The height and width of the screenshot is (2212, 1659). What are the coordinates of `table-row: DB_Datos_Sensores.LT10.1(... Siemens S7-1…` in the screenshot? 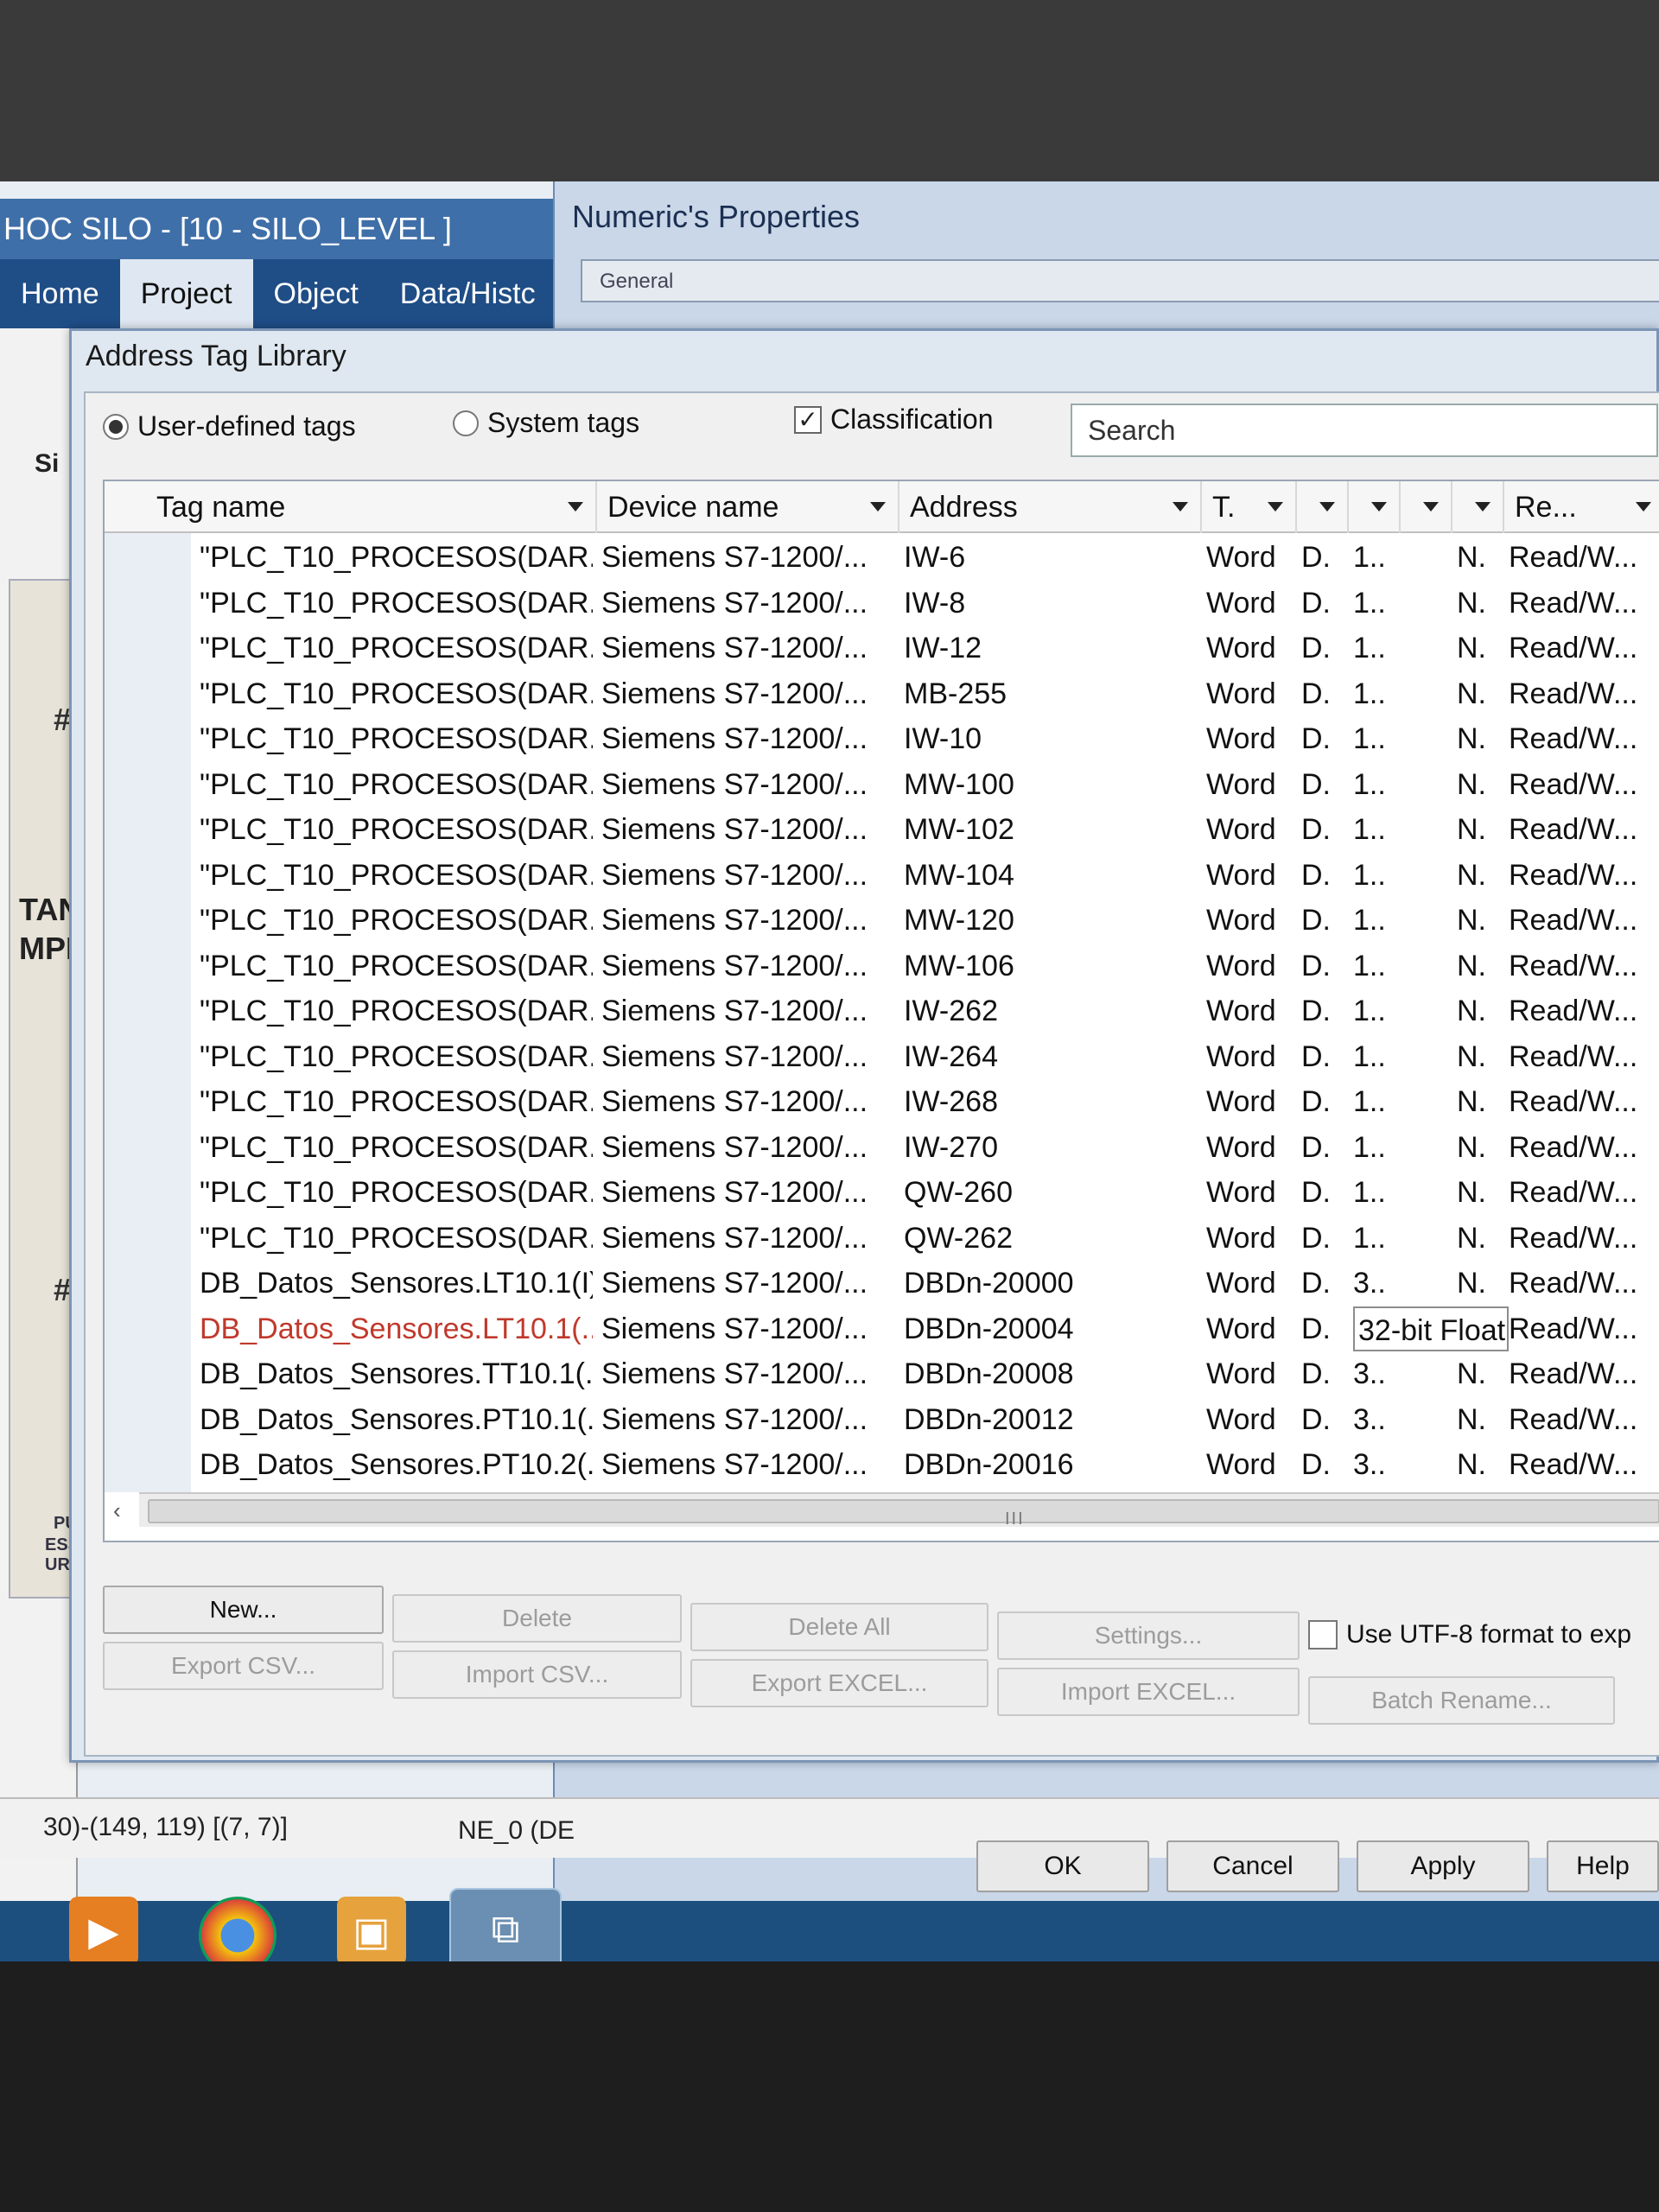 It's located at (882, 1329).